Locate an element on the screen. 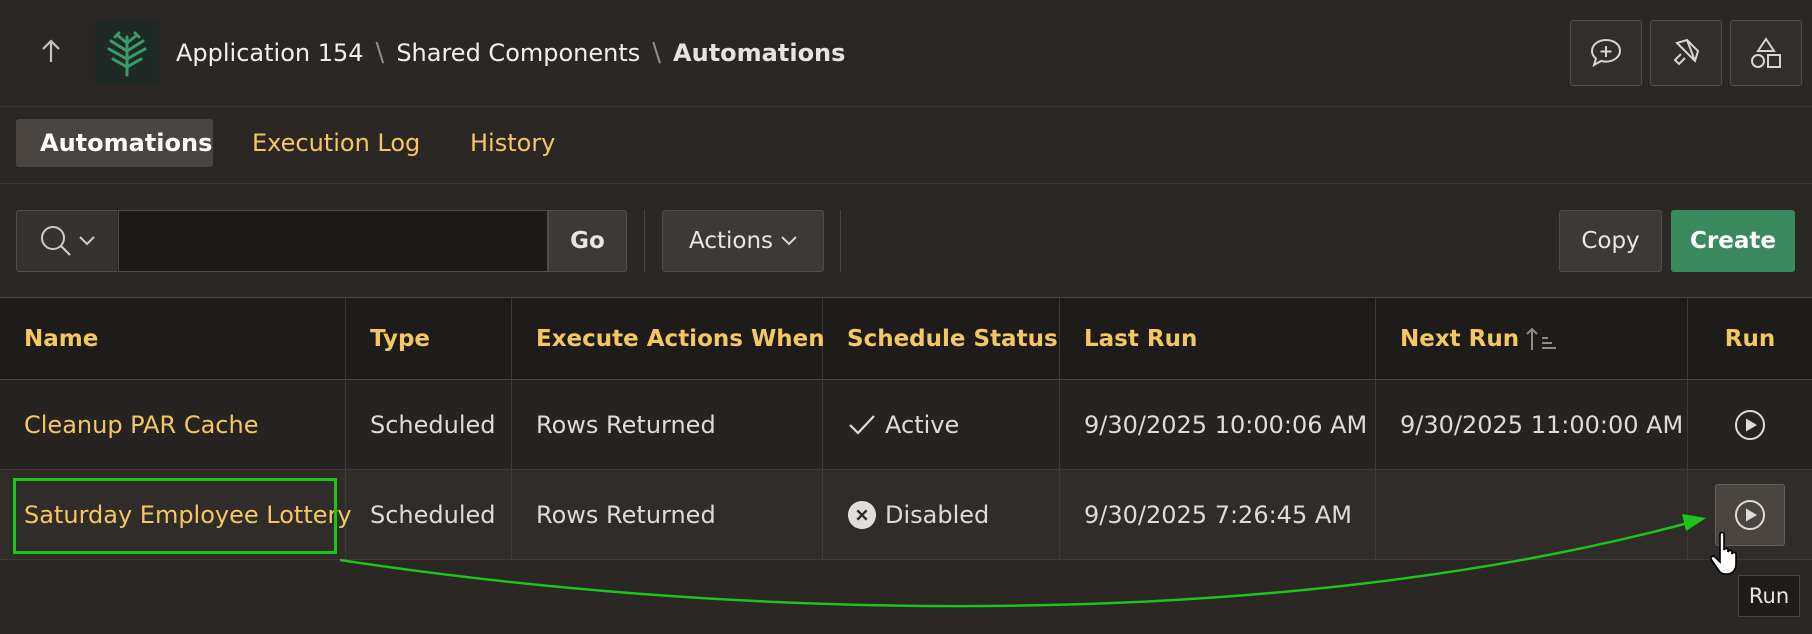  search-tool-button is located at coordinates (1686, 53).